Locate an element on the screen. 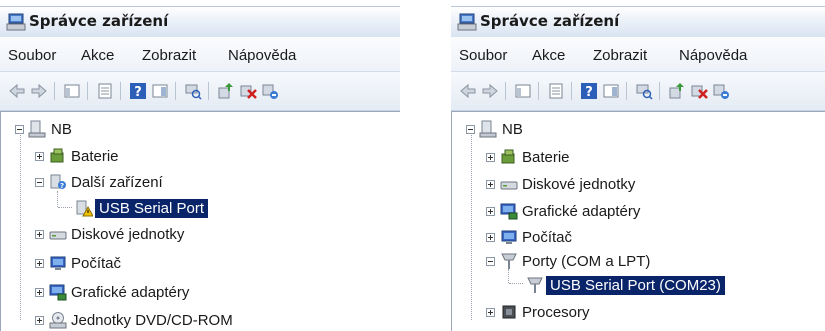  tree-node-label-selected: USB Serial Port is located at coordinates (152, 208).